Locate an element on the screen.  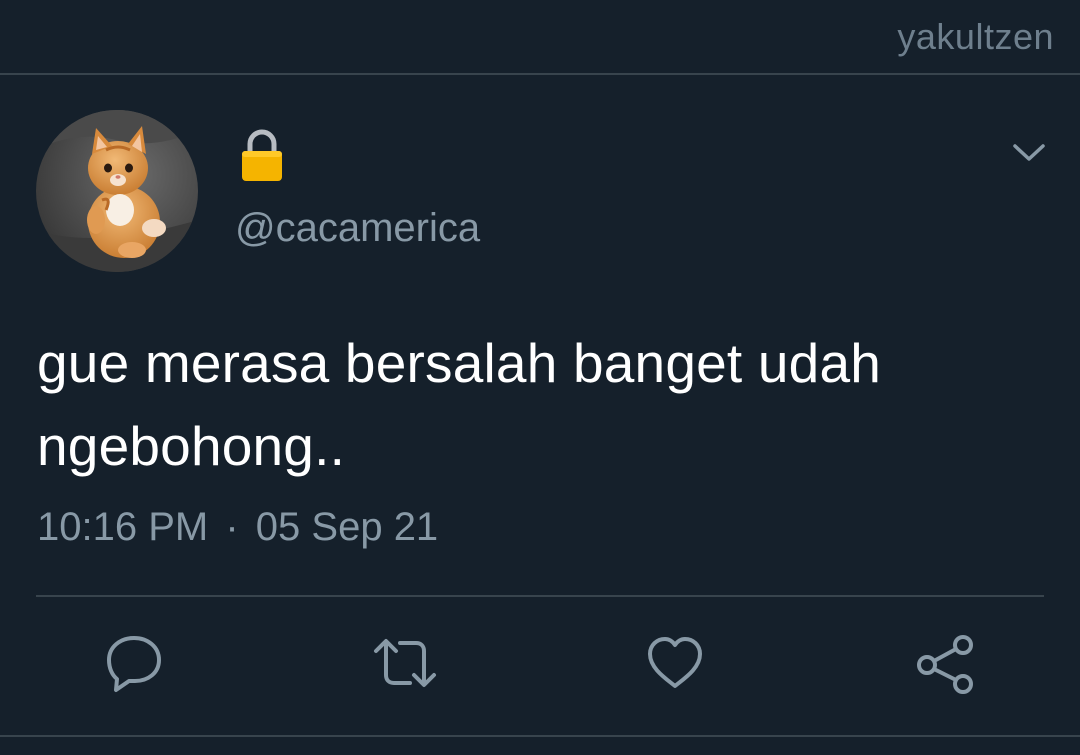
kitten-avatar-image is located at coordinates (117, 191).